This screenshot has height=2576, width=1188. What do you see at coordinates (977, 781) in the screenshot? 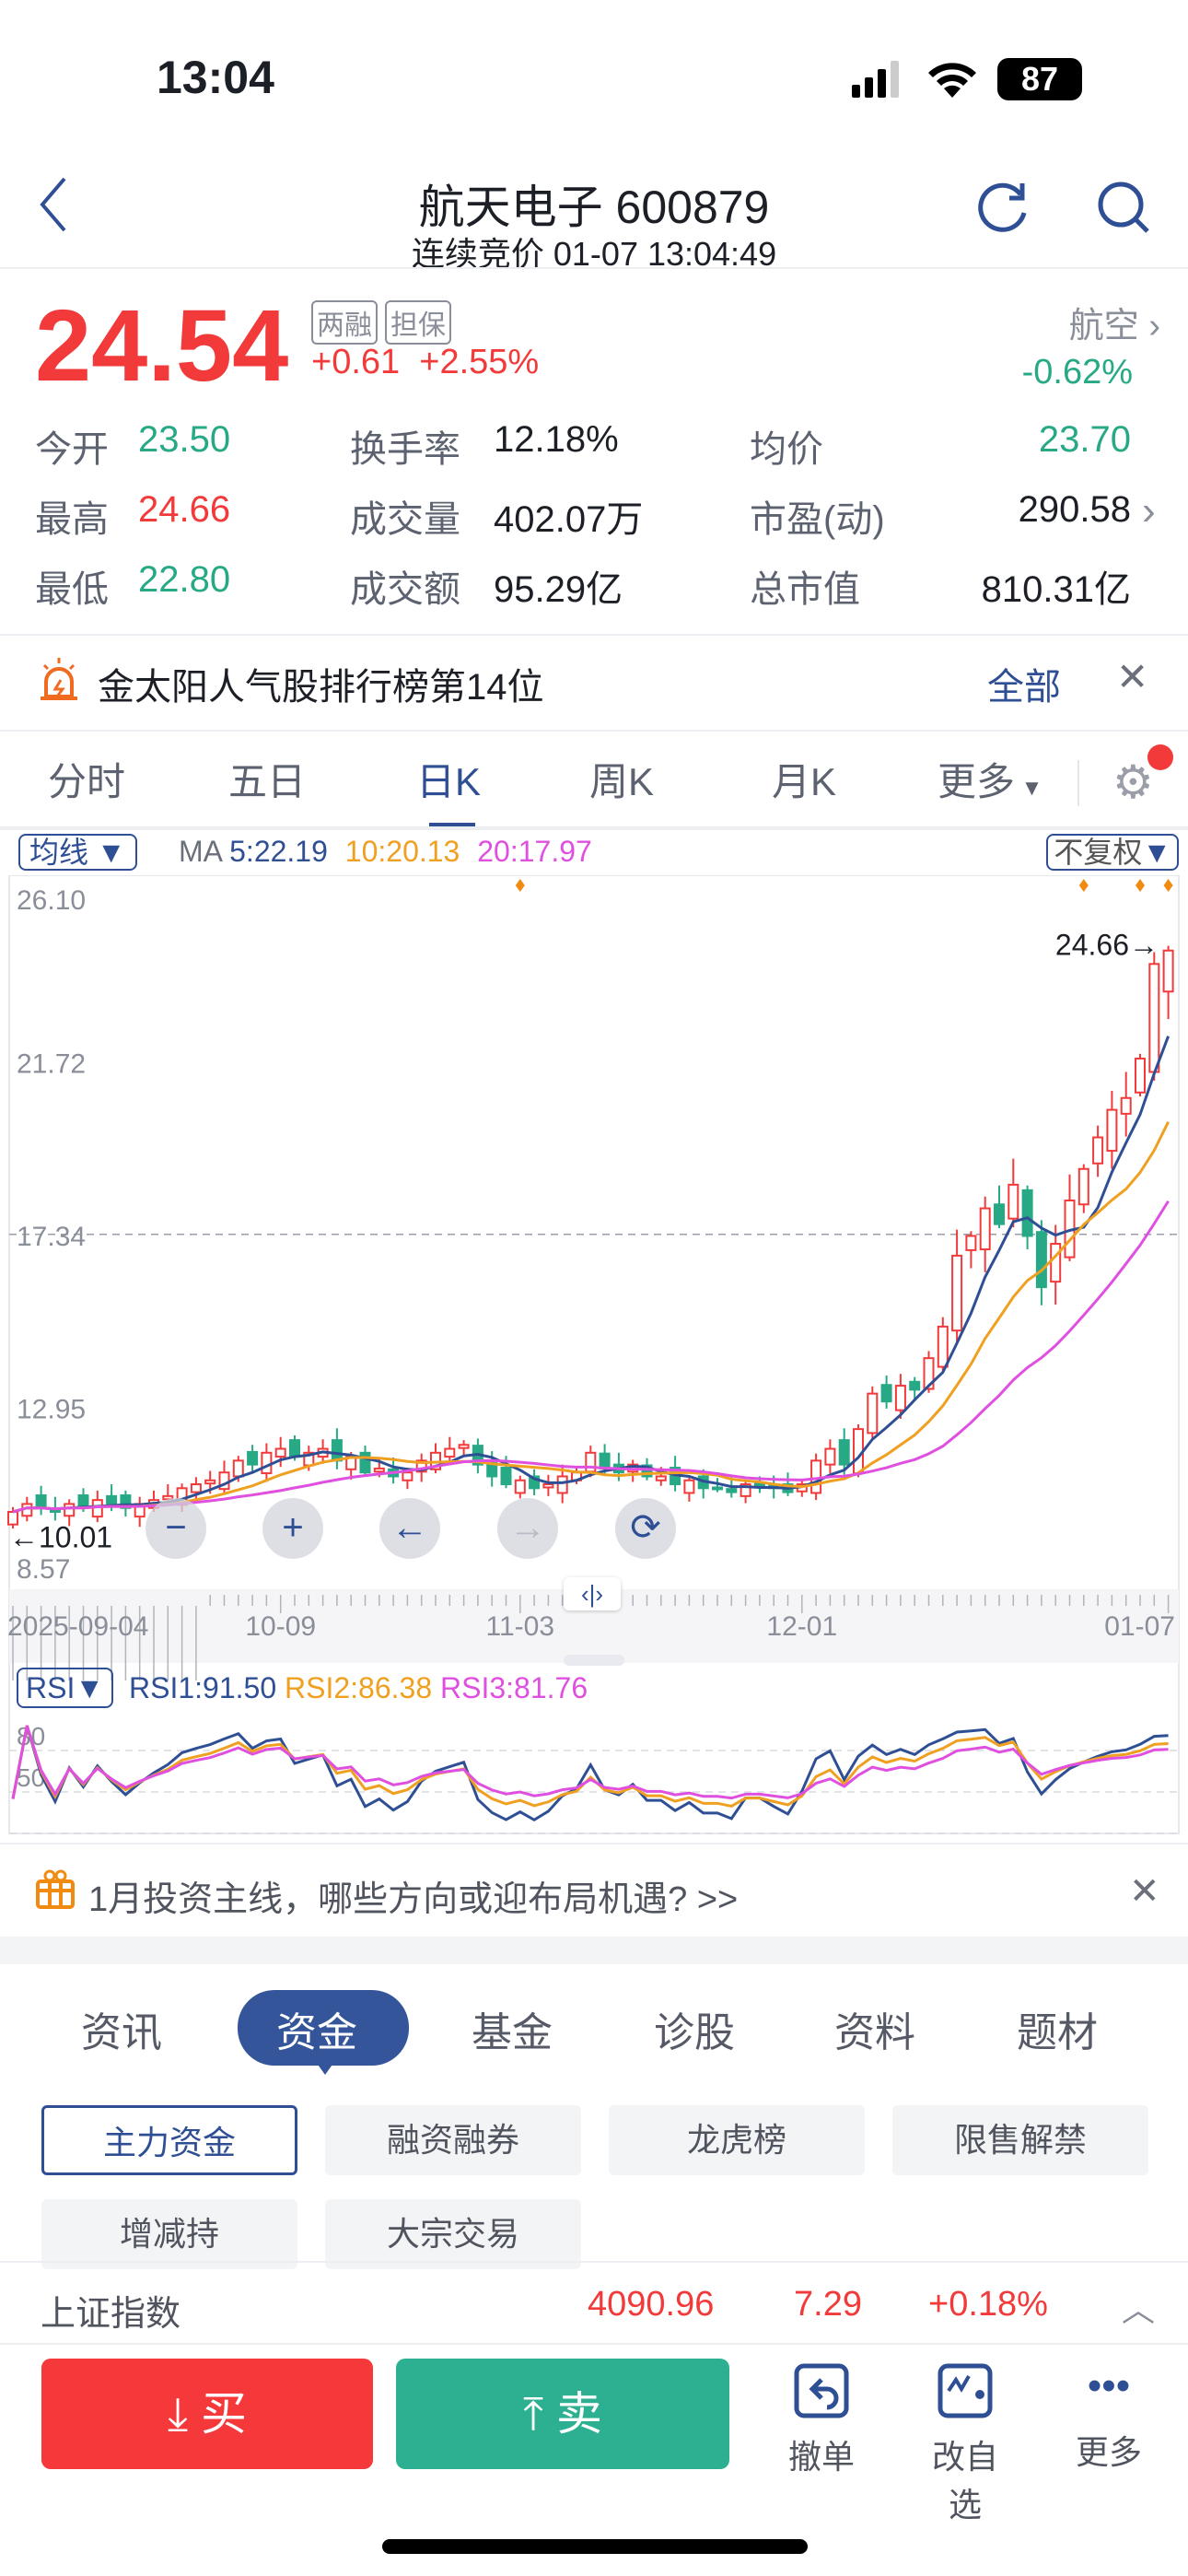
I see `tab-label: 更多` at bounding box center [977, 781].